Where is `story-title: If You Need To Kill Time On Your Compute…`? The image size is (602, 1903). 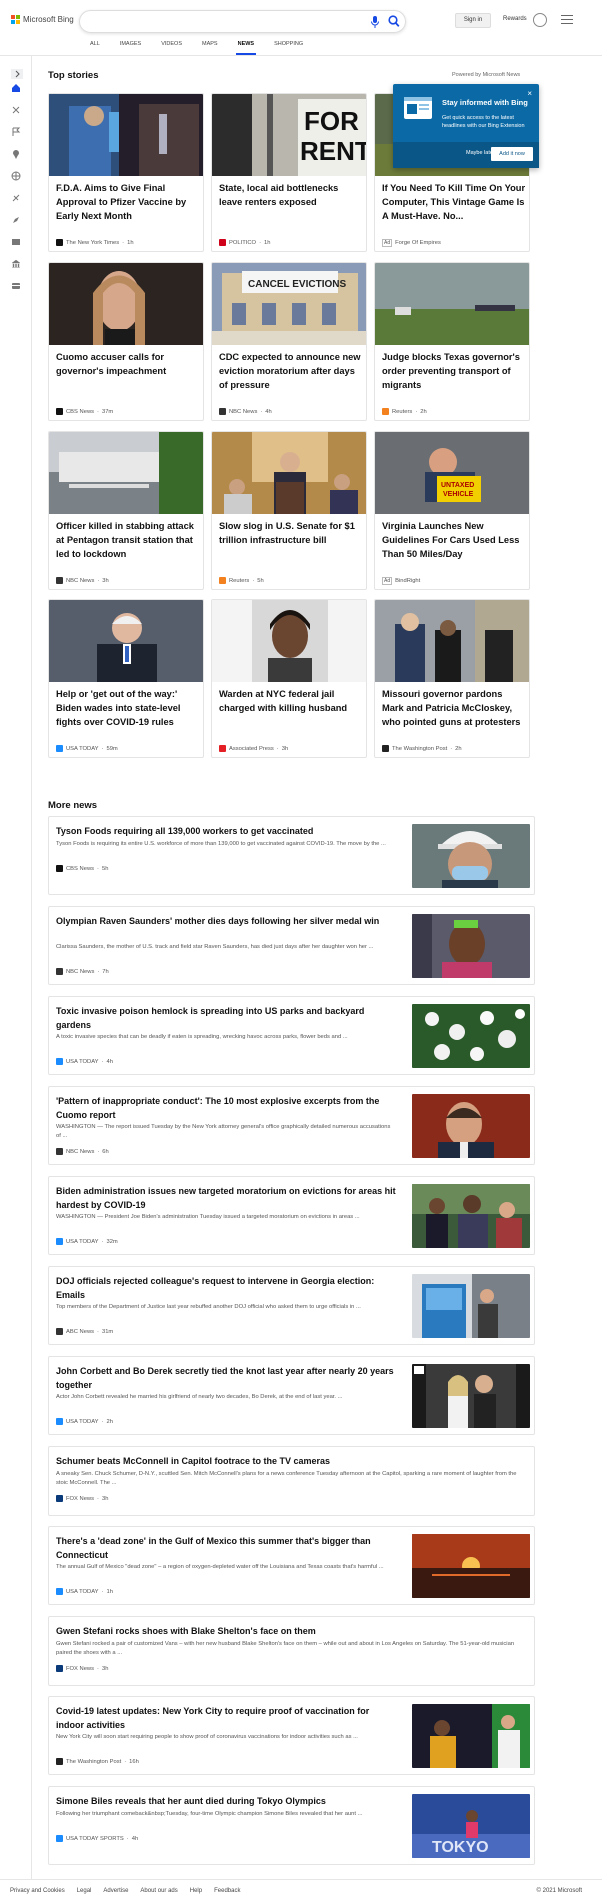 story-title: If You Need To Kill Time On Your Compute… is located at coordinates (454, 202).